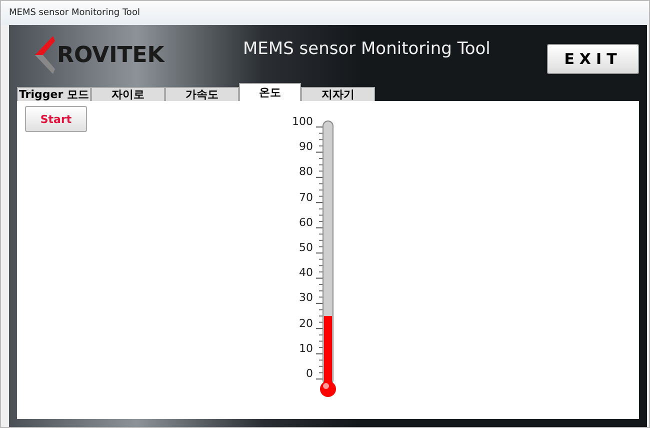 This screenshot has width=650, height=428. Describe the element at coordinates (202, 94) in the screenshot. I see `tab: 가속도` at that location.